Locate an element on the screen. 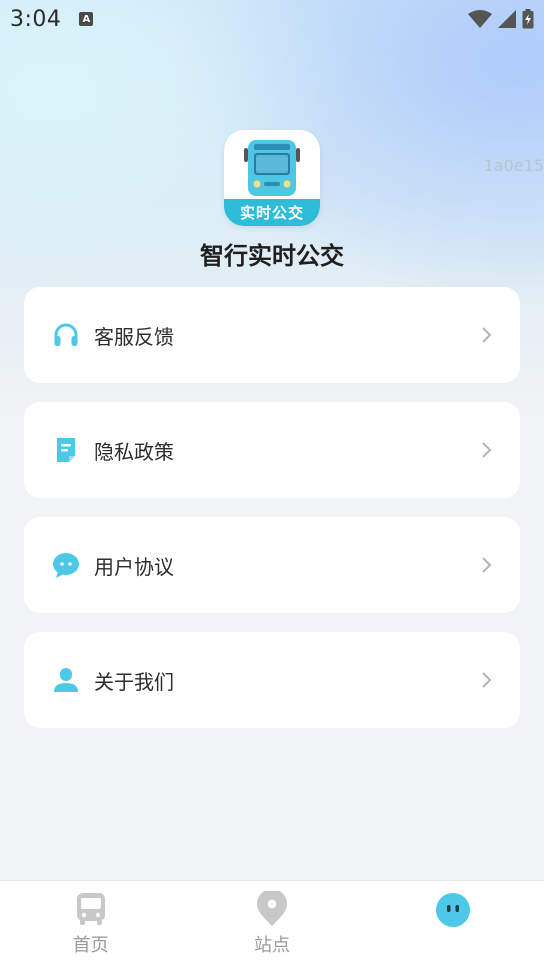  battery-charging-icon is located at coordinates (528, 19).